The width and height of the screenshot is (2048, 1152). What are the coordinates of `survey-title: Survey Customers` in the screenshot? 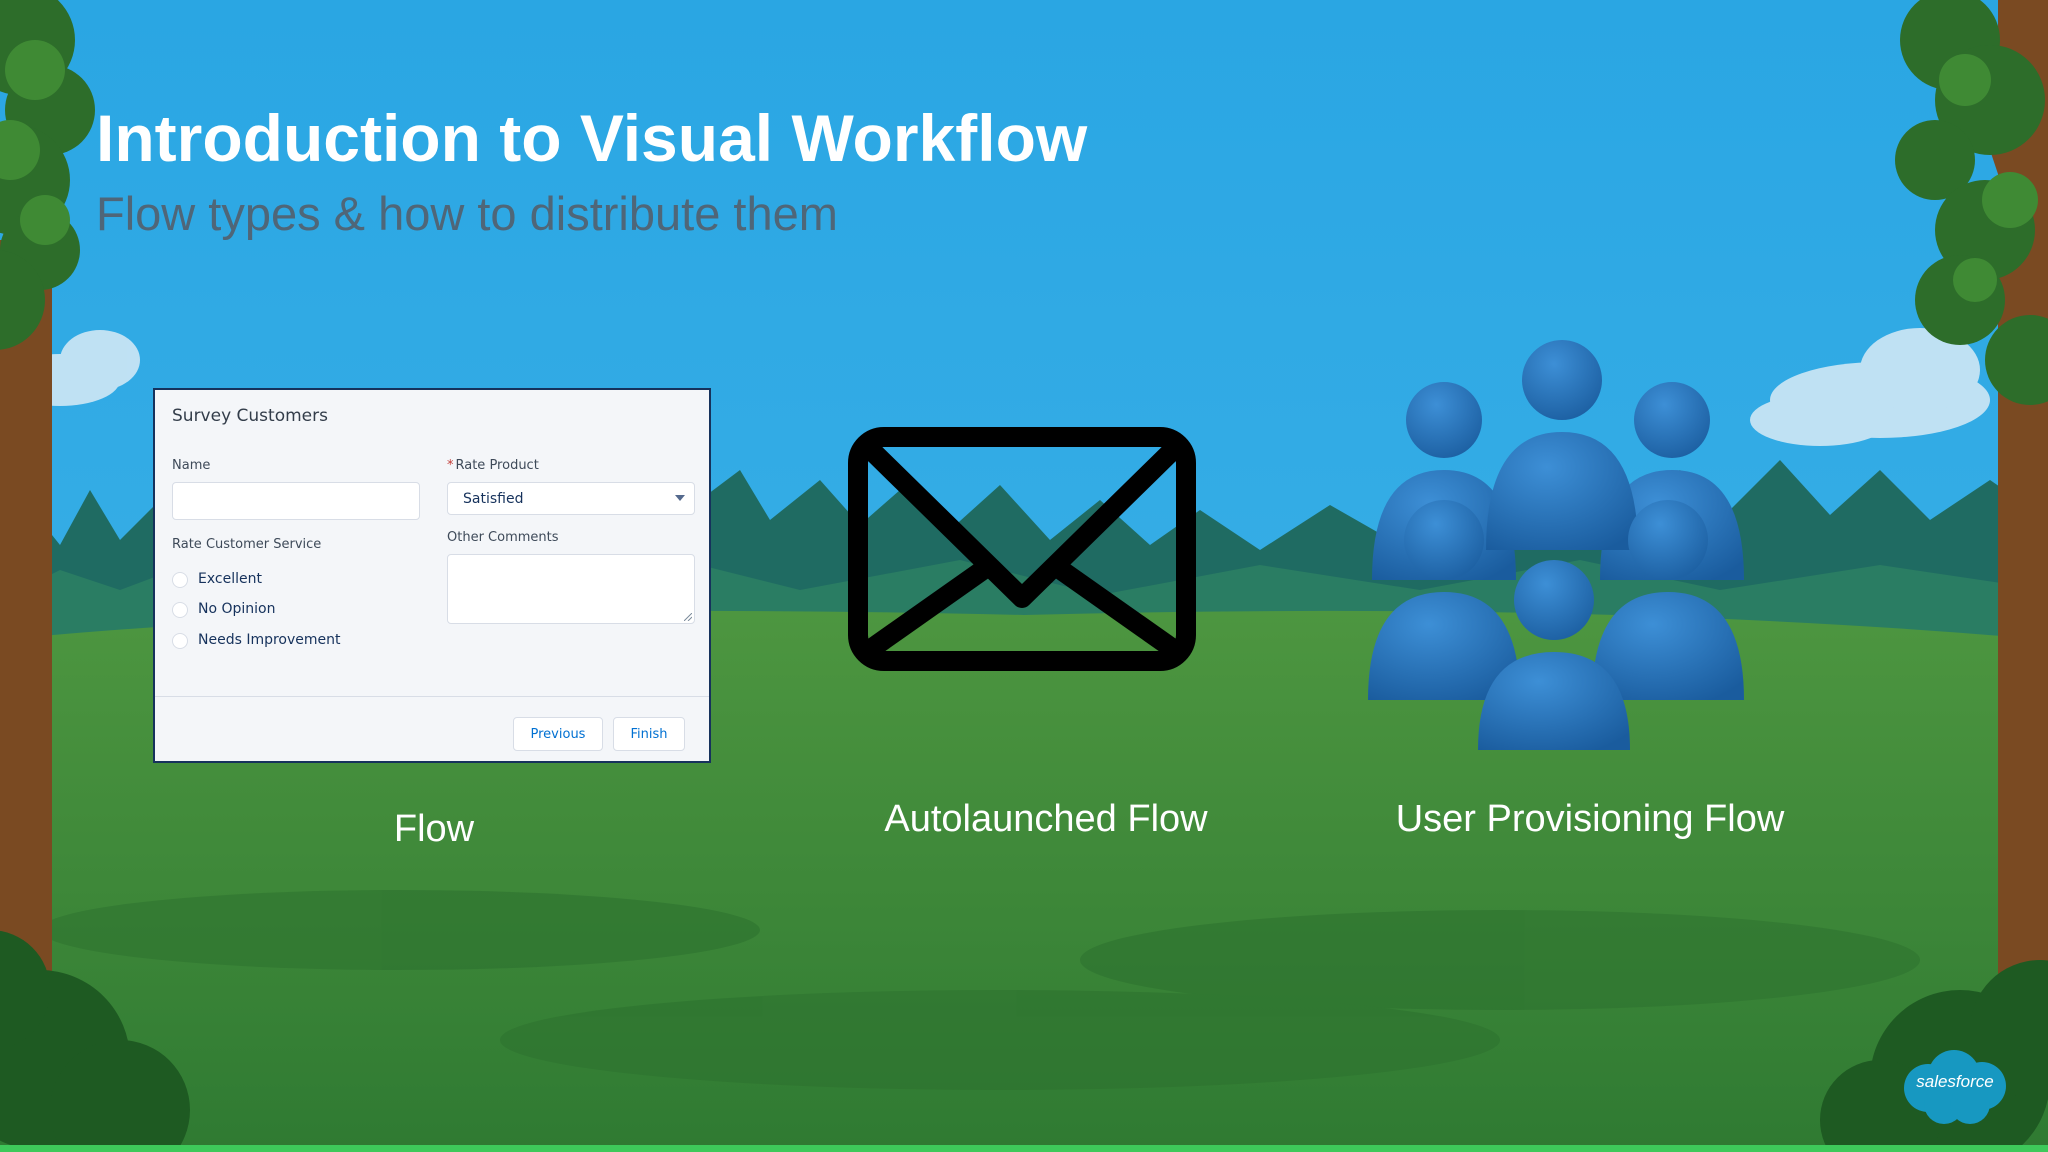 It's located at (250, 416).